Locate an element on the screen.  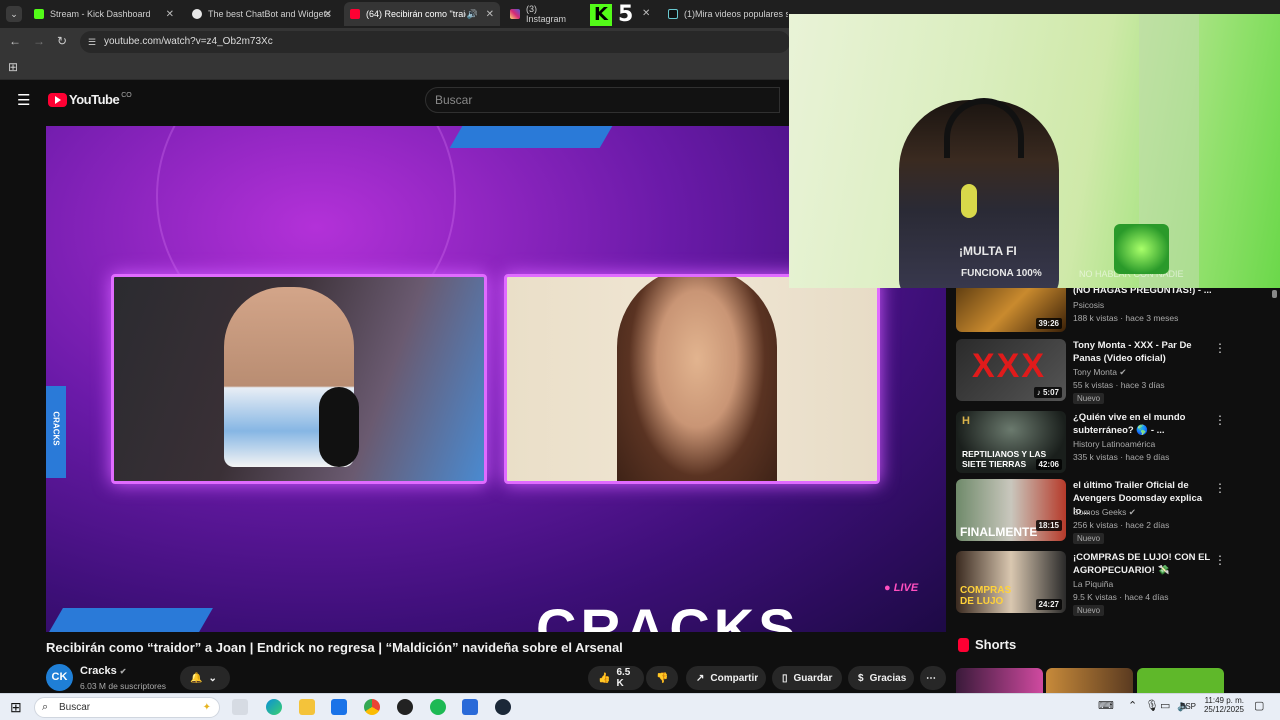
duration-badge: 18:15 is located at coordinates (1048, 525).